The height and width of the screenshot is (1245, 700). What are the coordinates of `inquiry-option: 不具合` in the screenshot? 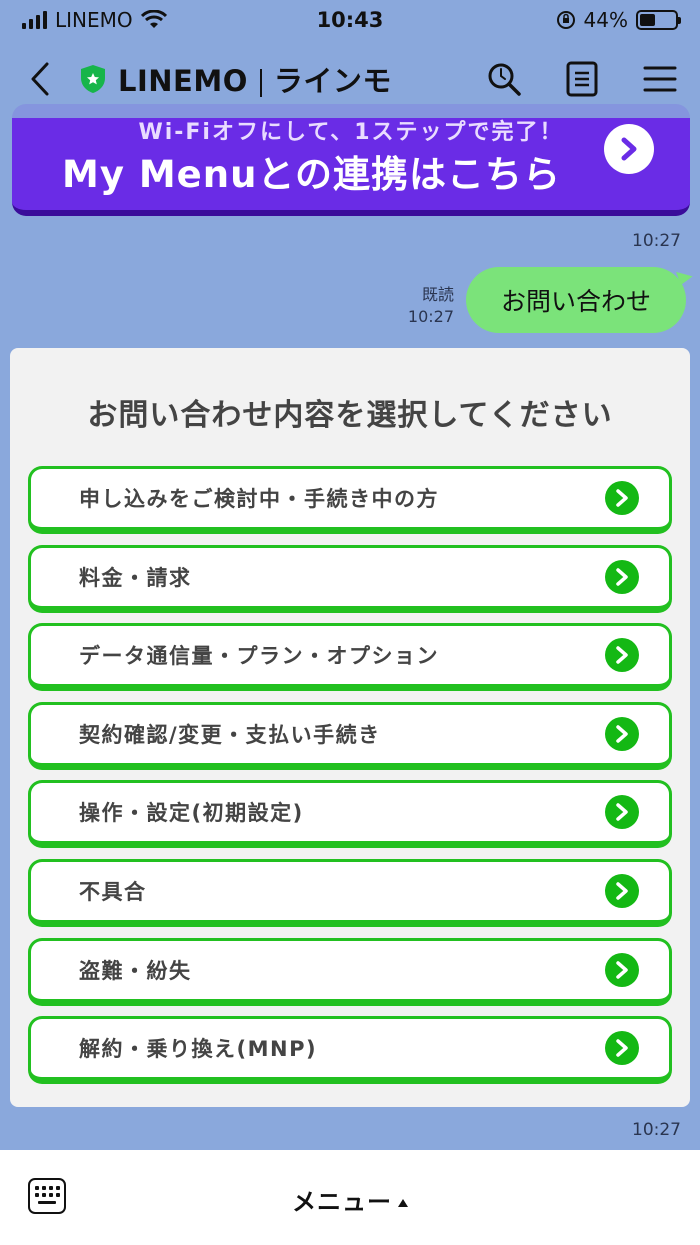 It's located at (350, 893).